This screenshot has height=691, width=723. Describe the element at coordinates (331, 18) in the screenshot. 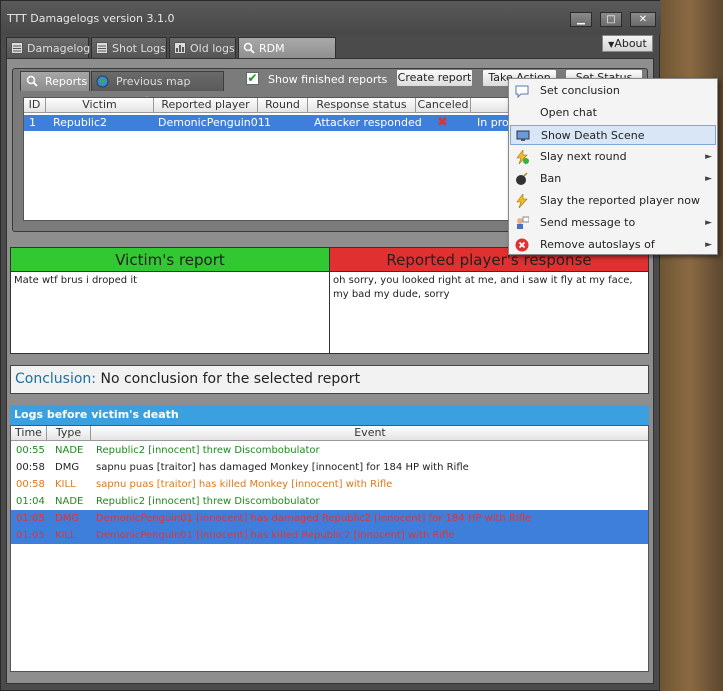

I see `title-bar: TTT Damagelogs version 3.1.0 ▁ □ ✕` at that location.